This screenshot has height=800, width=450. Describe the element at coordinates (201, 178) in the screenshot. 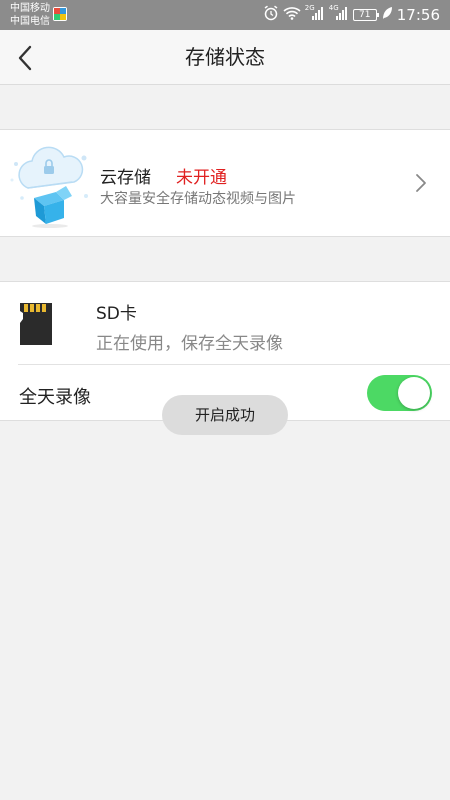

I see `cloud-storage-status: 未开通` at that location.